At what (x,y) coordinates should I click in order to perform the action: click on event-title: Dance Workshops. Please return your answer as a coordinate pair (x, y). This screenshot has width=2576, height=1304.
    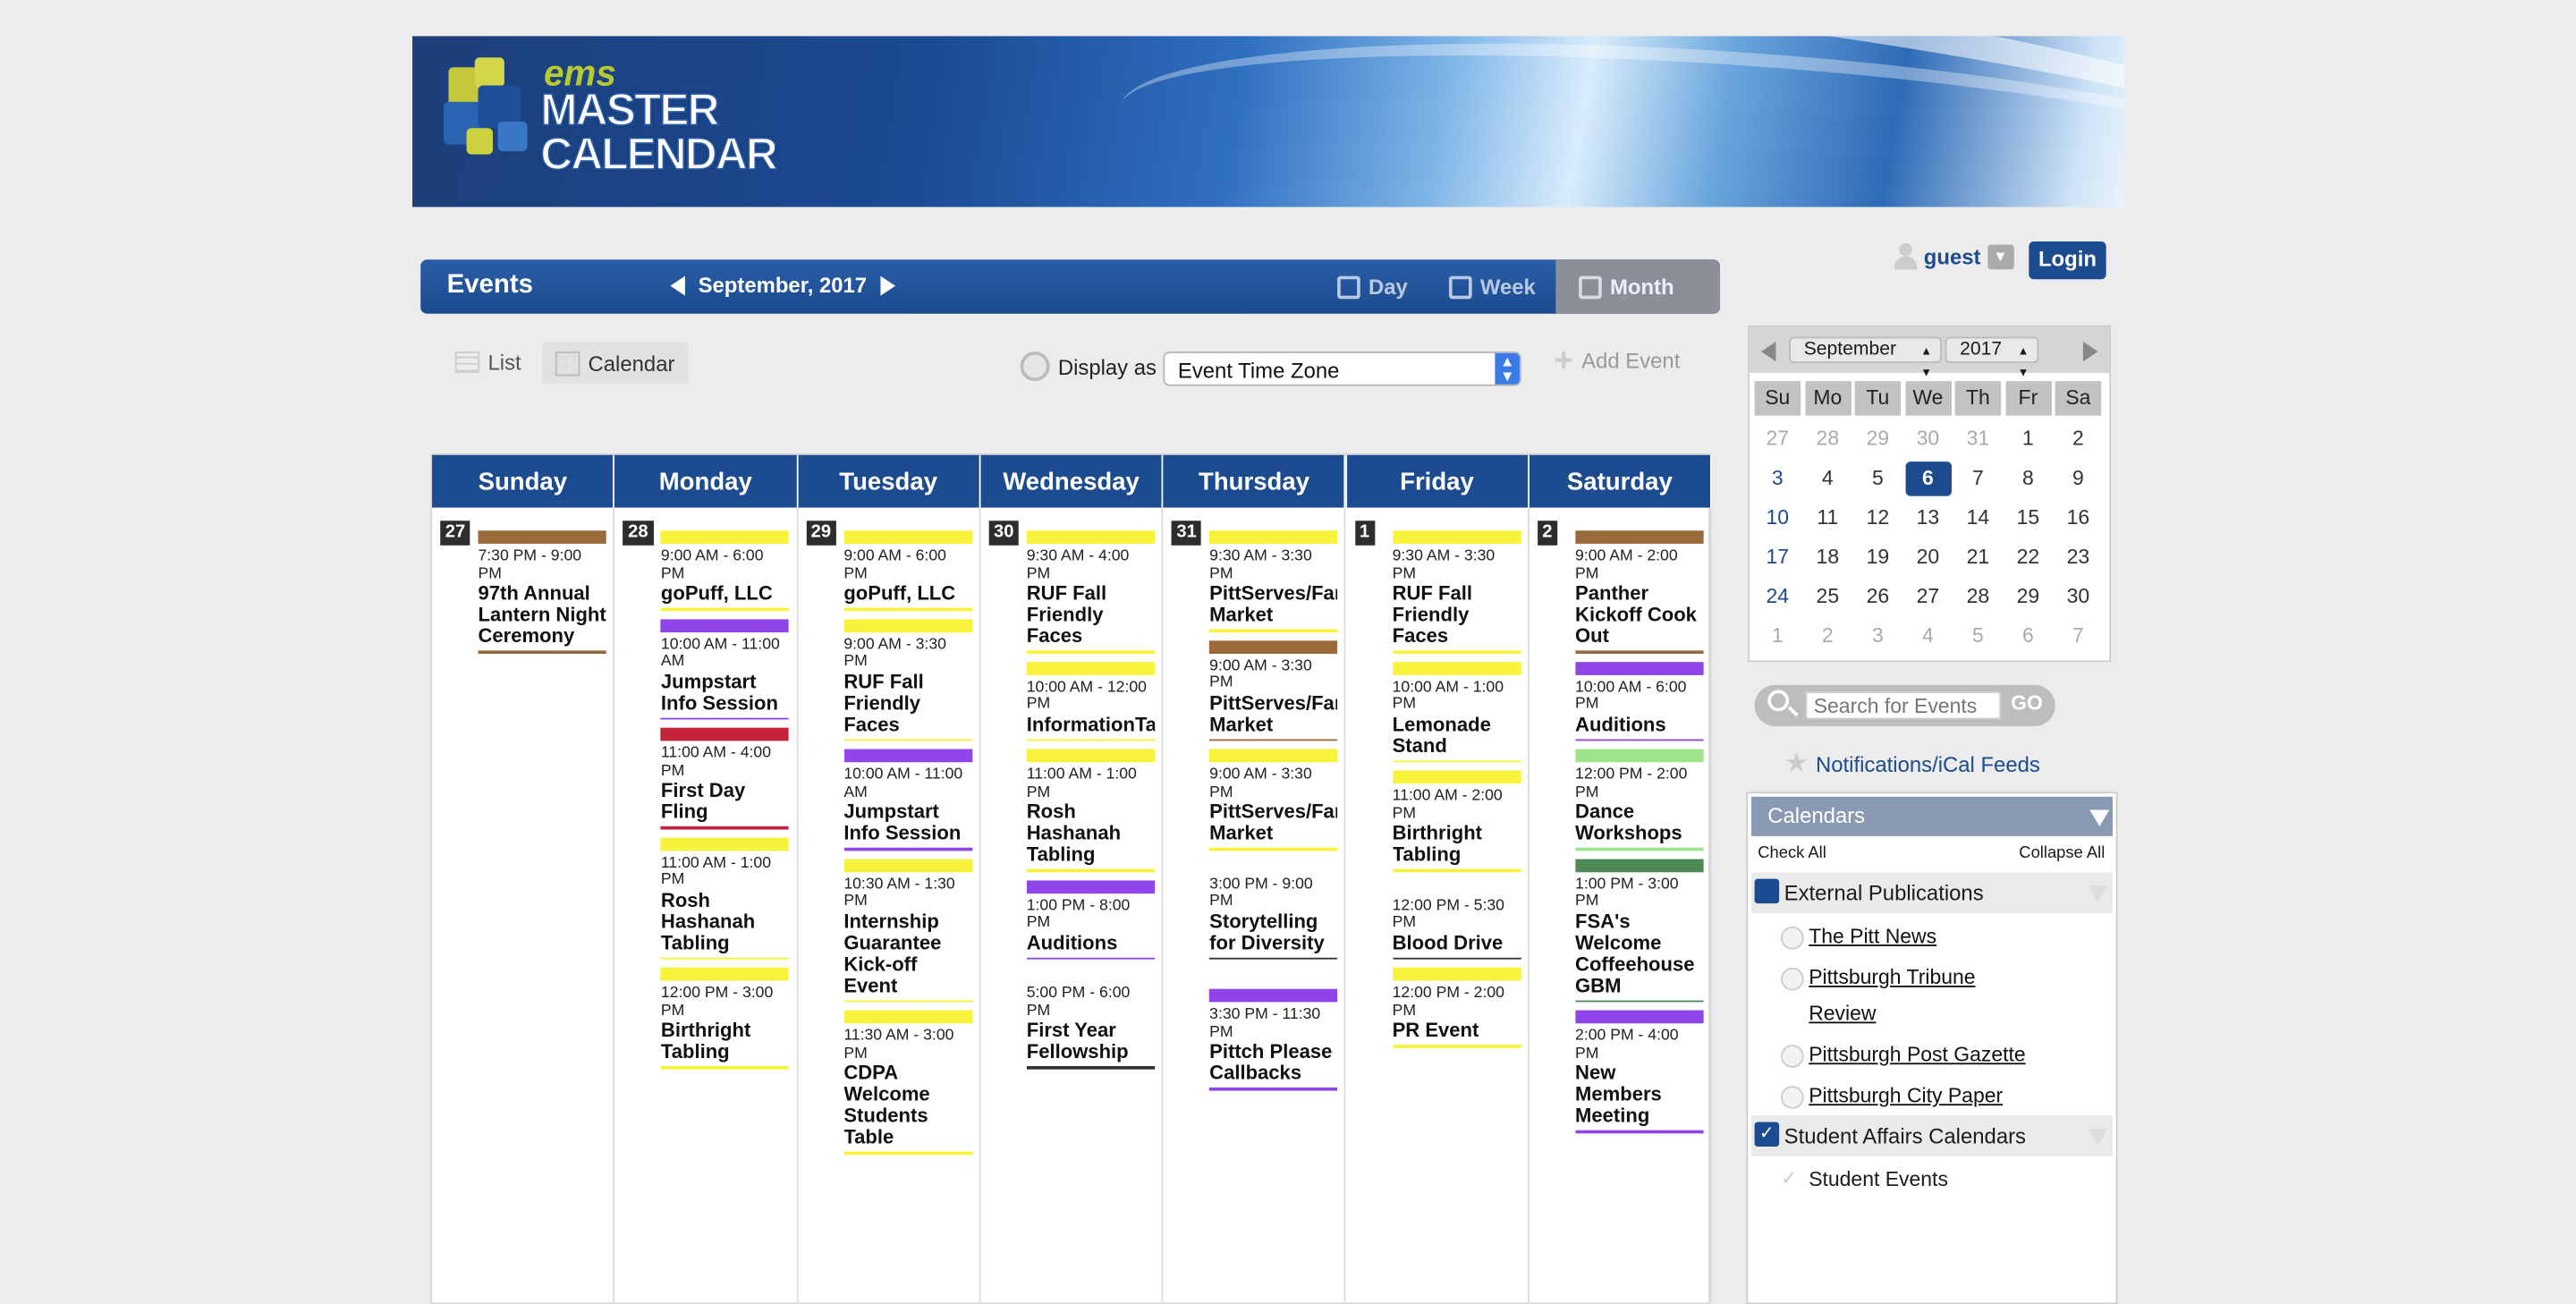
    Looking at the image, I should click on (1639, 822).